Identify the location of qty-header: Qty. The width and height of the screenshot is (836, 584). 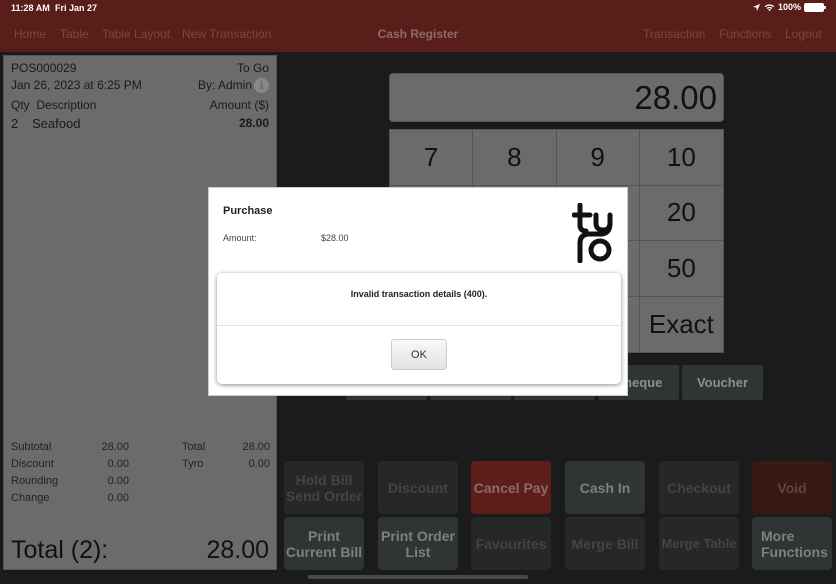
(20, 105).